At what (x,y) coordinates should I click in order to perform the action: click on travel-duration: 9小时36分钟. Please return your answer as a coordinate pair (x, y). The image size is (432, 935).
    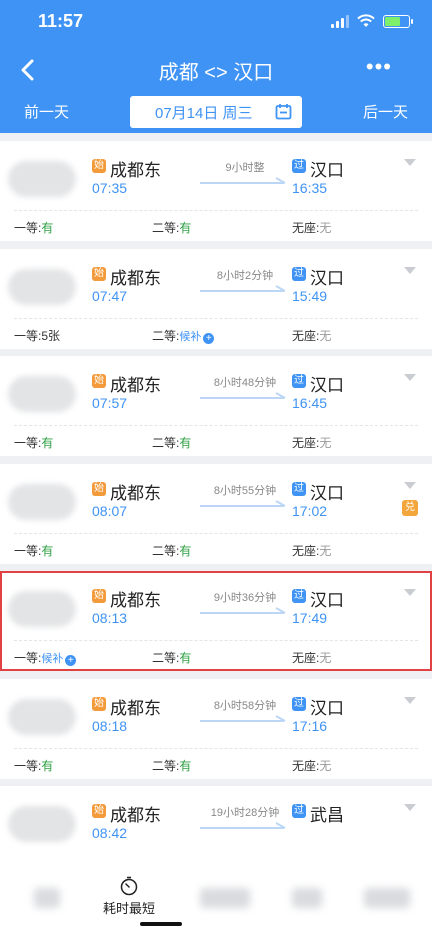
    Looking at the image, I should click on (245, 598).